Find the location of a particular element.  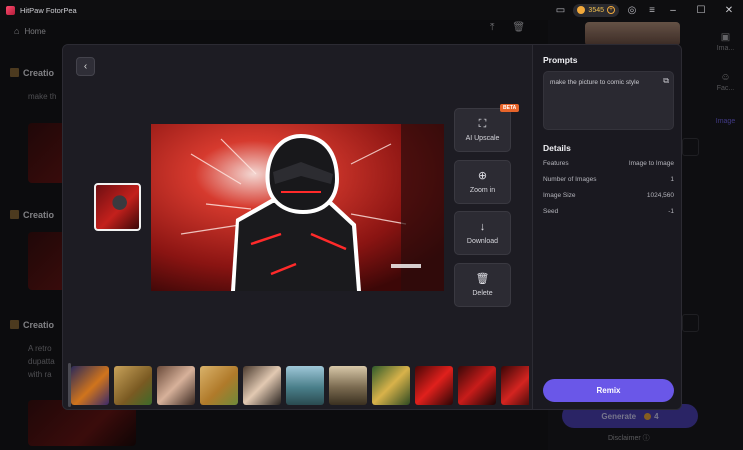

zoom-in-icon: ⊕ is located at coordinates (482, 176).